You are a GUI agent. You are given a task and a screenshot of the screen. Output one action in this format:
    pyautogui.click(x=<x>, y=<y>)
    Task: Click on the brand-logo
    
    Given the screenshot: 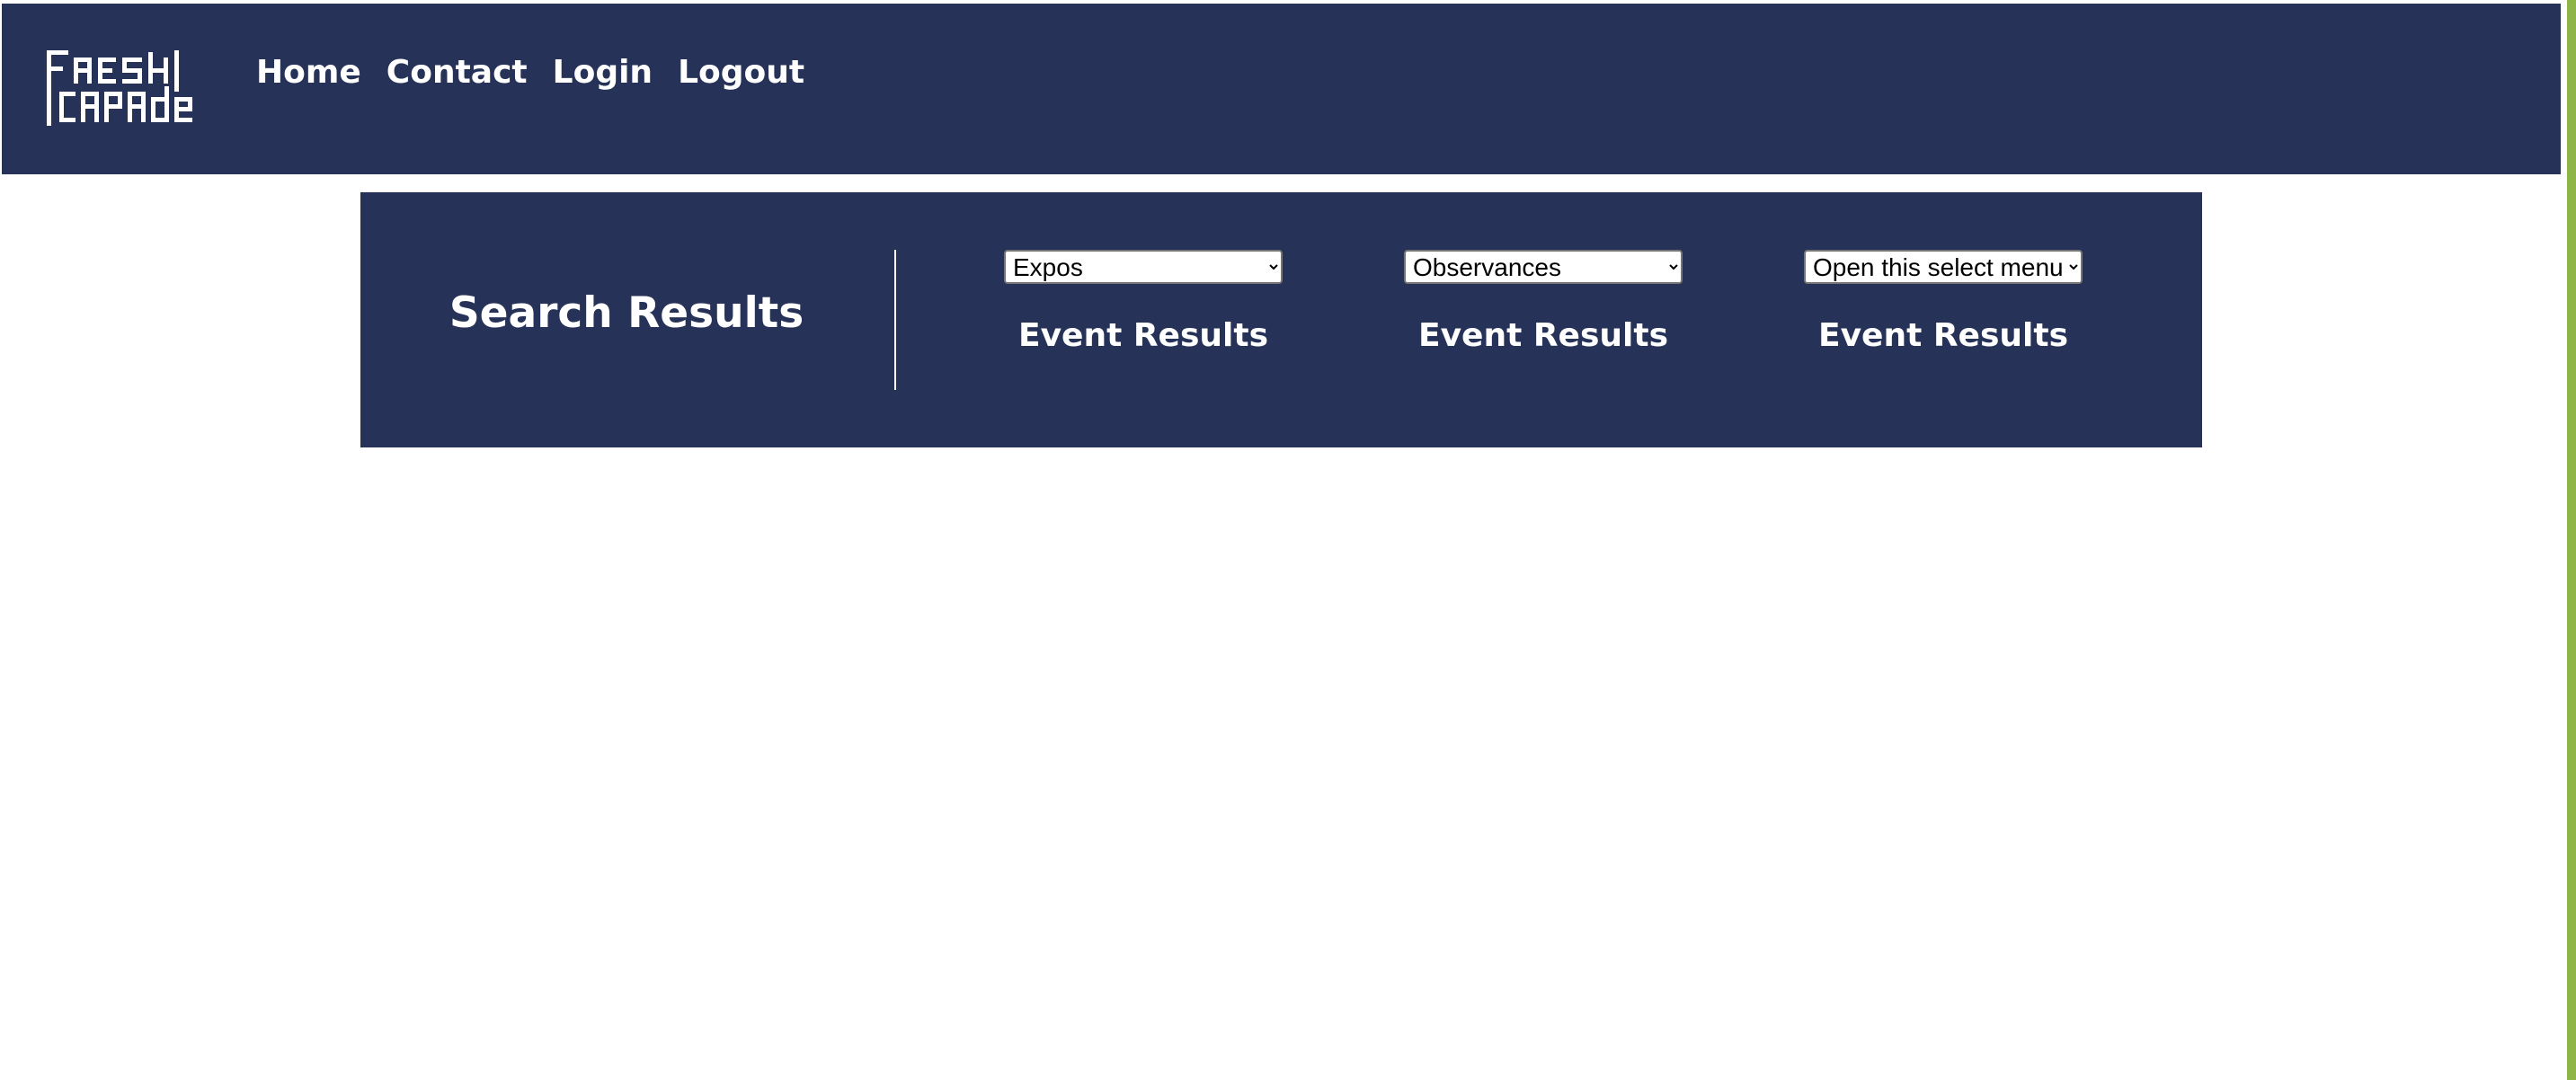 What is the action you would take?
    pyautogui.click(x=127, y=88)
    